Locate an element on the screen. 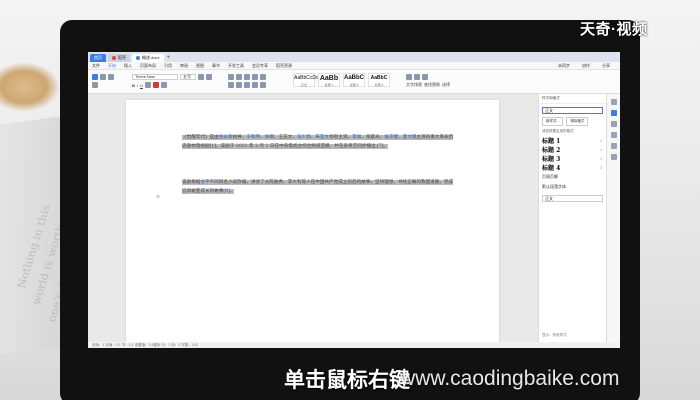  hyperlink-text: 夏文锦 is located at coordinates (410, 137).